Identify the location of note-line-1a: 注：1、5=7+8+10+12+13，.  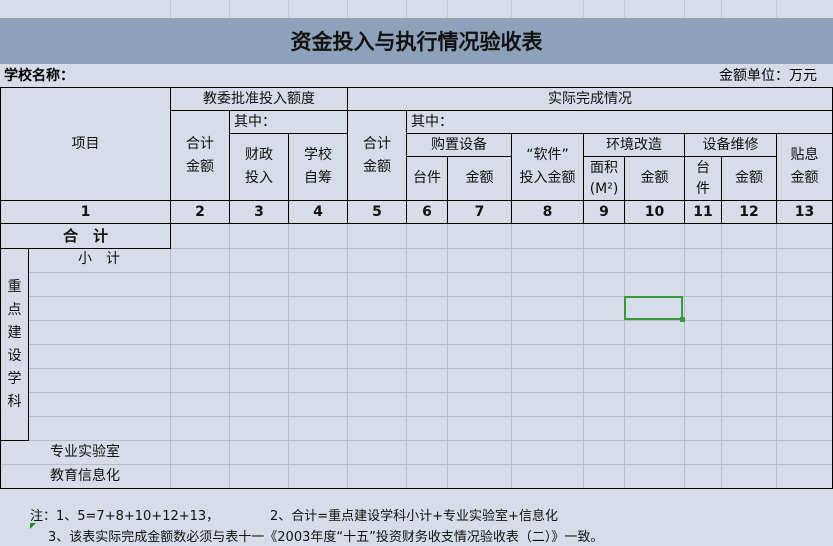
(125, 516).